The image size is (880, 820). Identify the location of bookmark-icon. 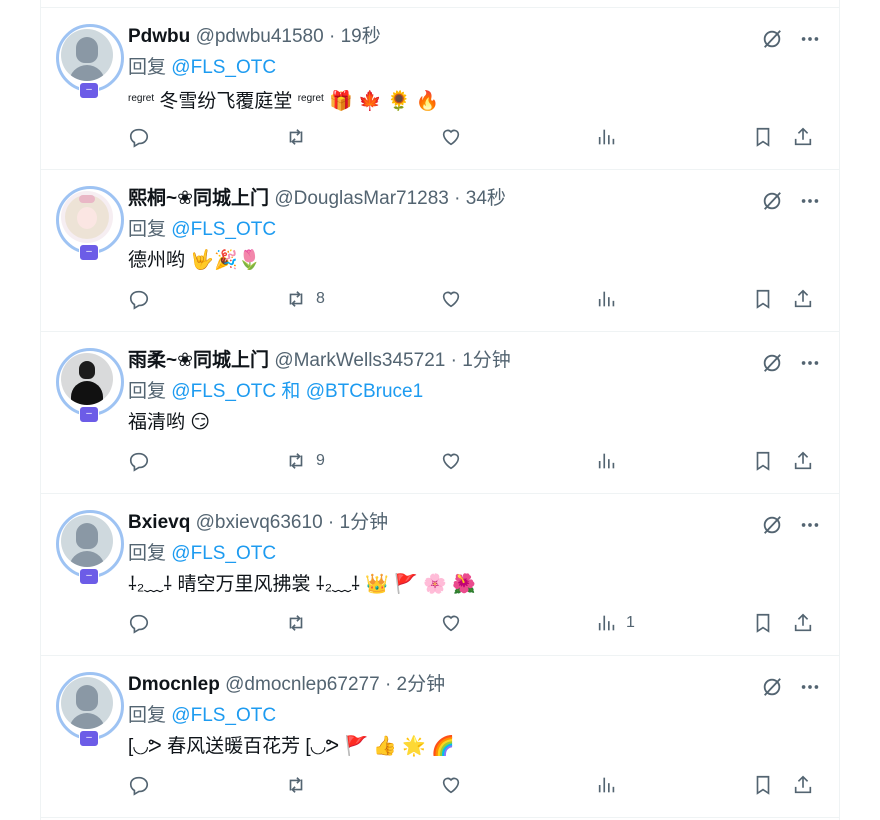
(763, 623).